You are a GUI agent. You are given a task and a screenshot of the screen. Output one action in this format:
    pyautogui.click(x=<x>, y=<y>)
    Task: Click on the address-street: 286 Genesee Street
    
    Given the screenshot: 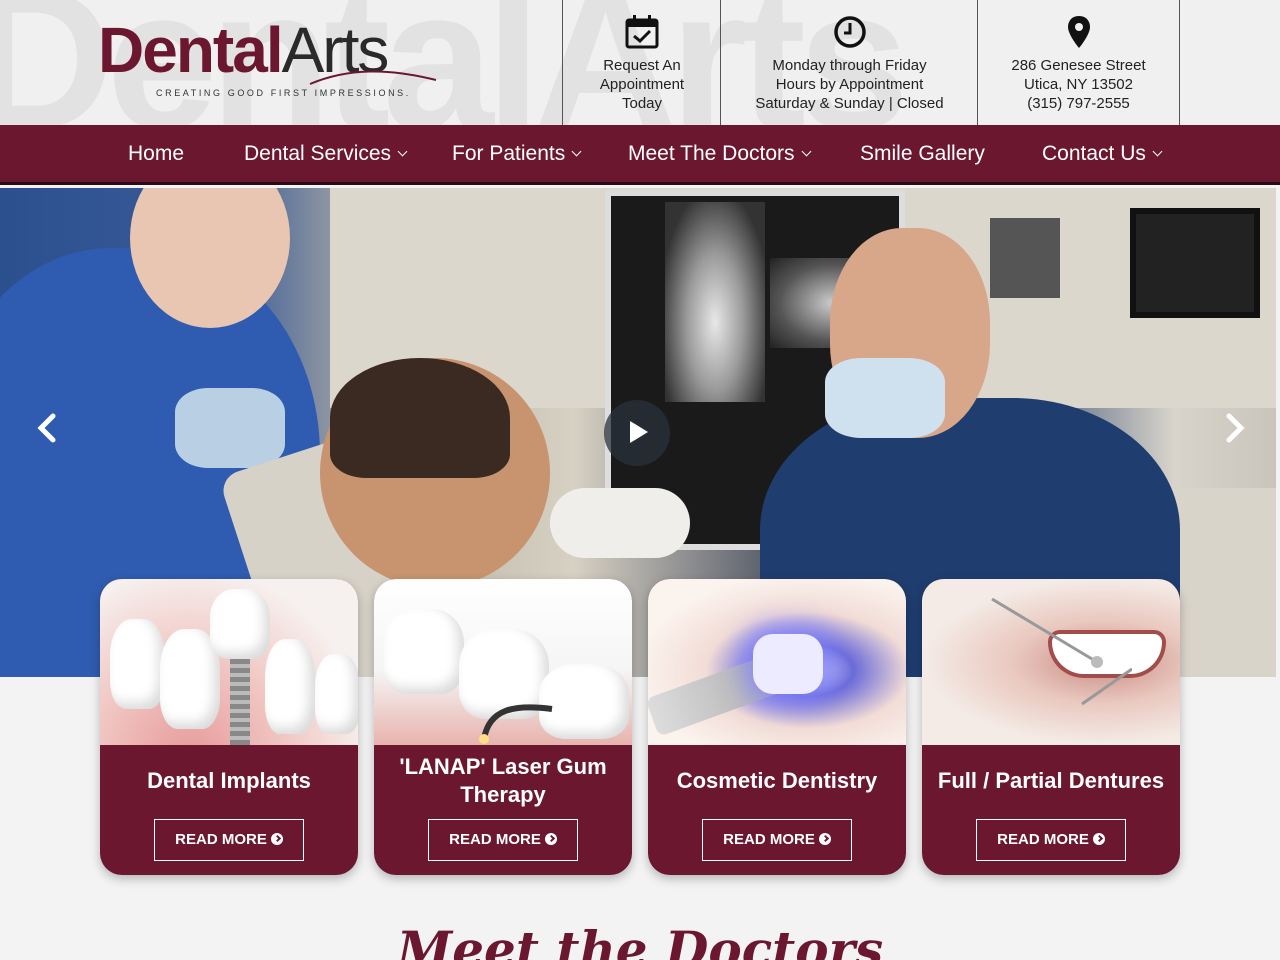 What is the action you would take?
    pyautogui.click(x=1078, y=65)
    